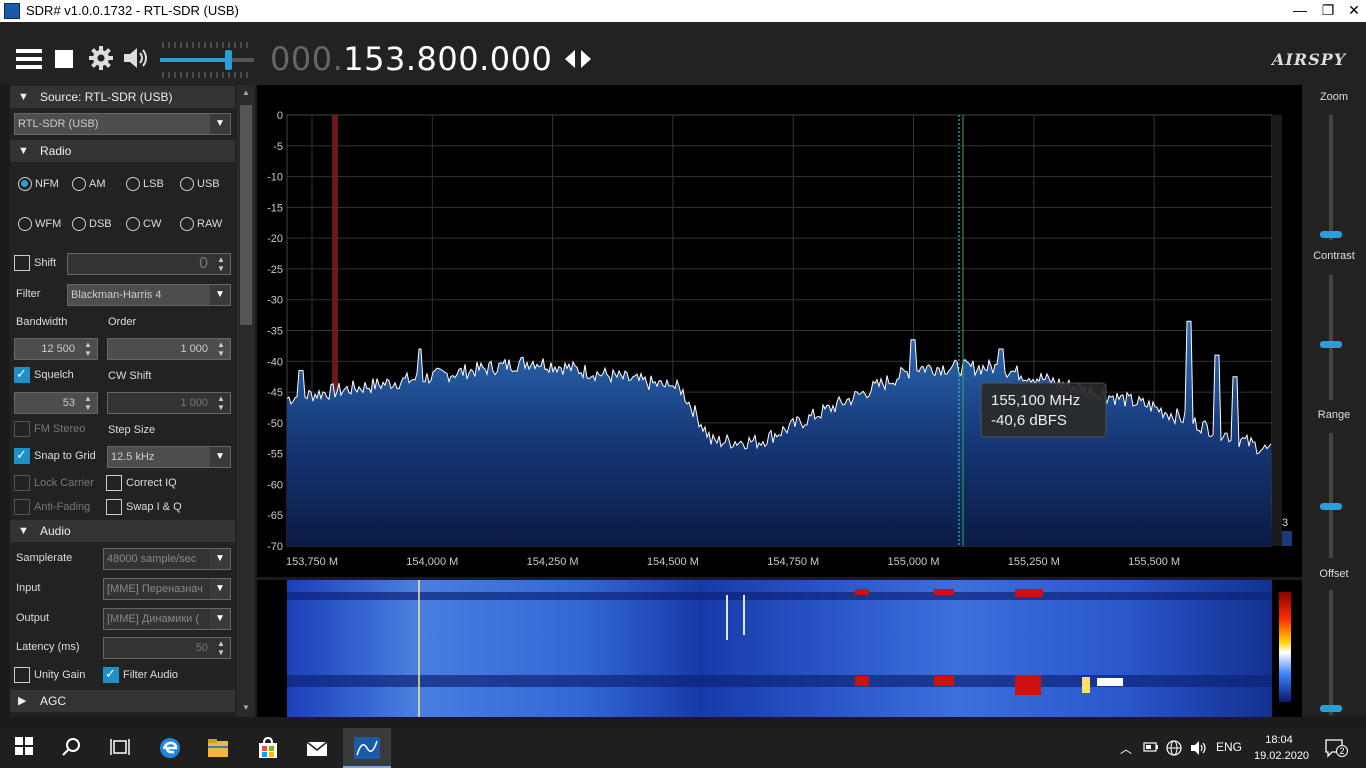 Image resolution: width=1366 pixels, height=768 pixels. What do you see at coordinates (52, 507) in the screenshot?
I see `anti-fading-checkbox: Anti-Fading` at bounding box center [52, 507].